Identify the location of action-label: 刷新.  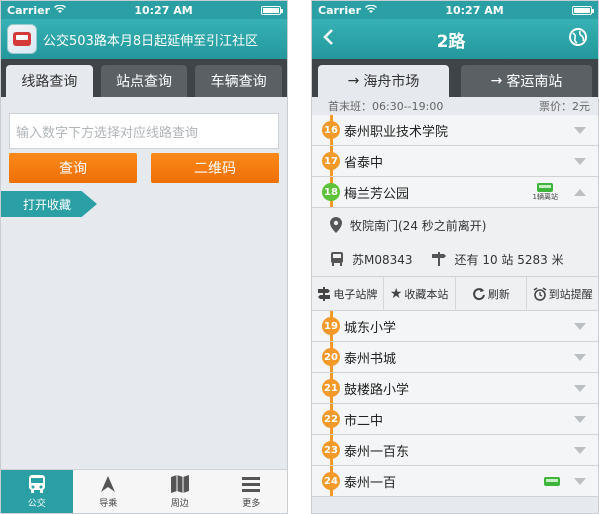
(498, 294).